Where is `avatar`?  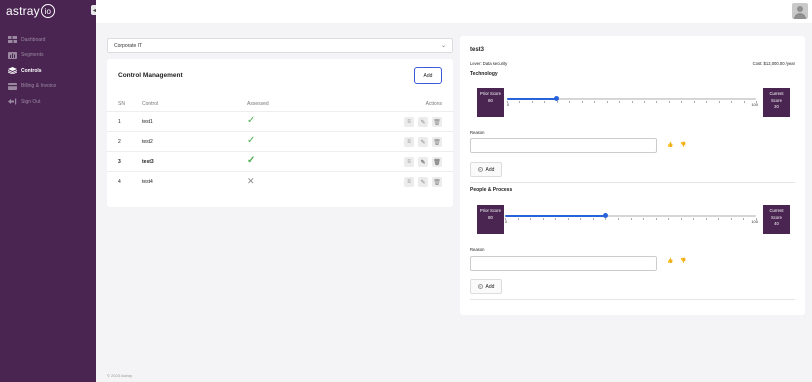
avatar is located at coordinates (800, 11).